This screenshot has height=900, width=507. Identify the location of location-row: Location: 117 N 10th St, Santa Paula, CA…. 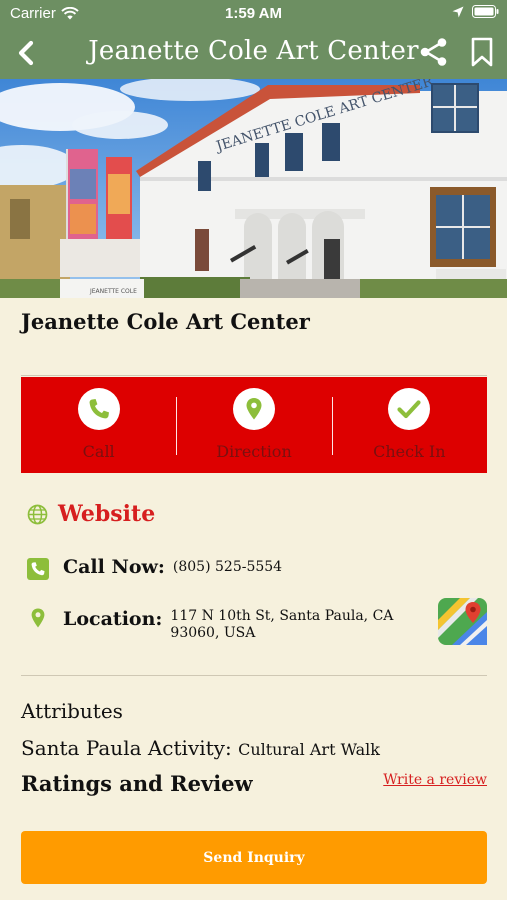
(210, 623).